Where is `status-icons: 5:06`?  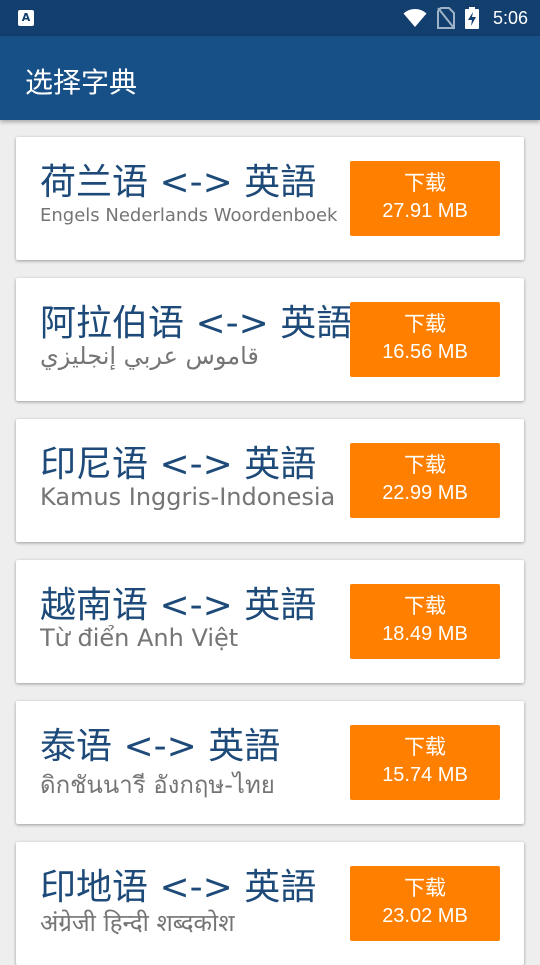 status-icons: 5:06 is located at coordinates (465, 18).